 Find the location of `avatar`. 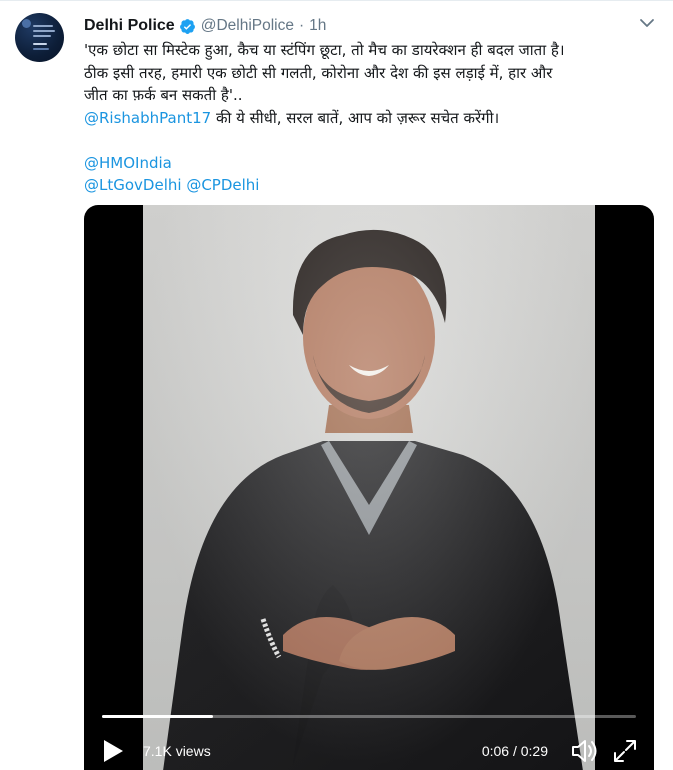

avatar is located at coordinates (39, 37).